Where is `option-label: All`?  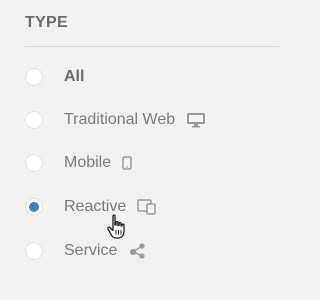
option-label: All is located at coordinates (74, 76).